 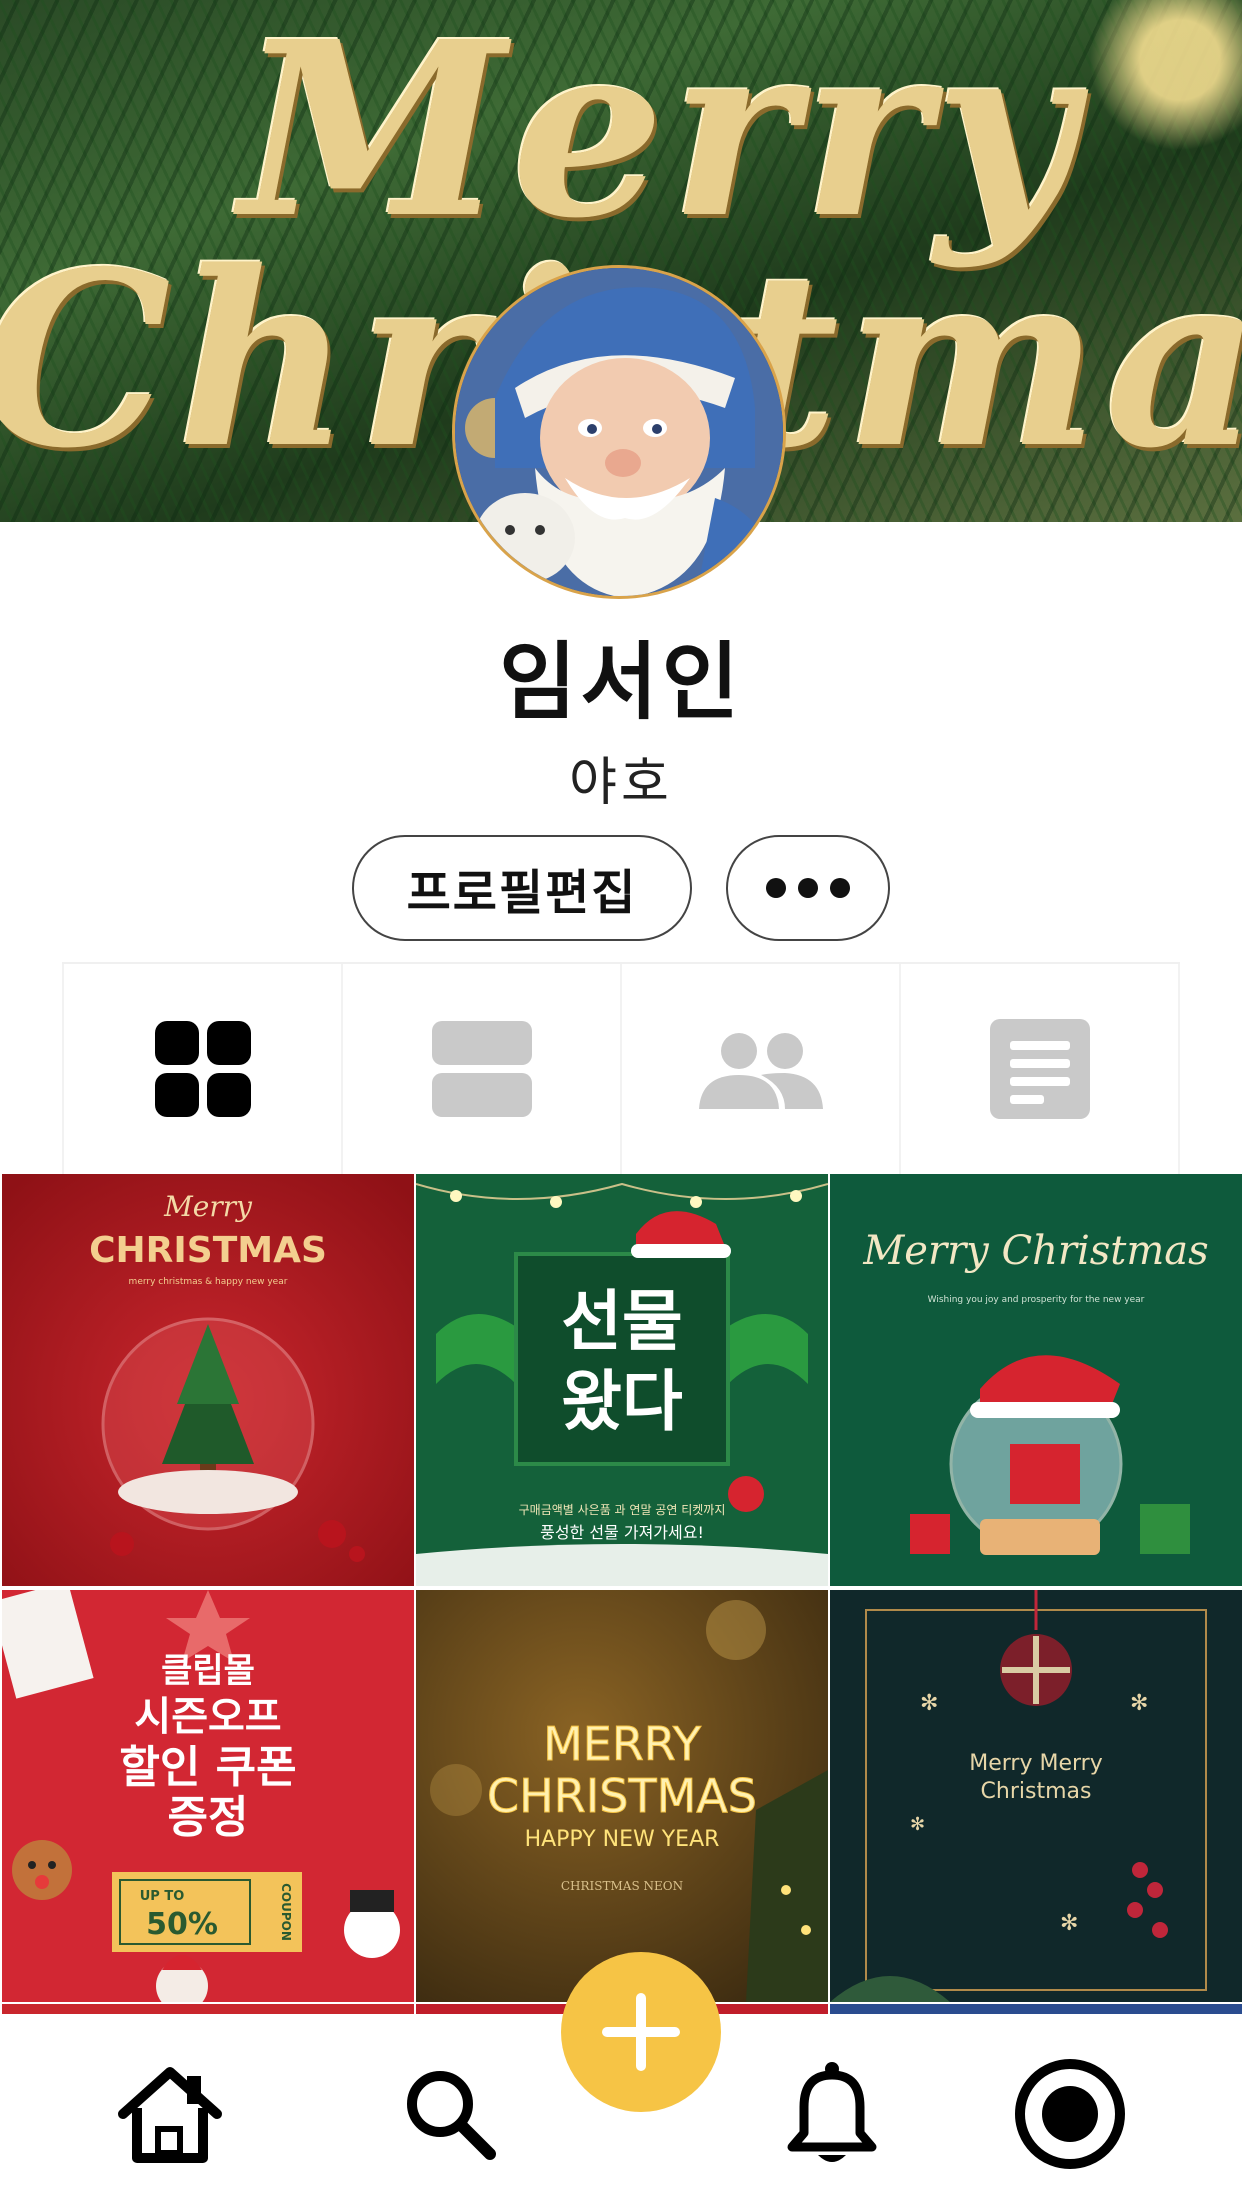 I want to click on santa-avatar-image, so click(x=619, y=432).